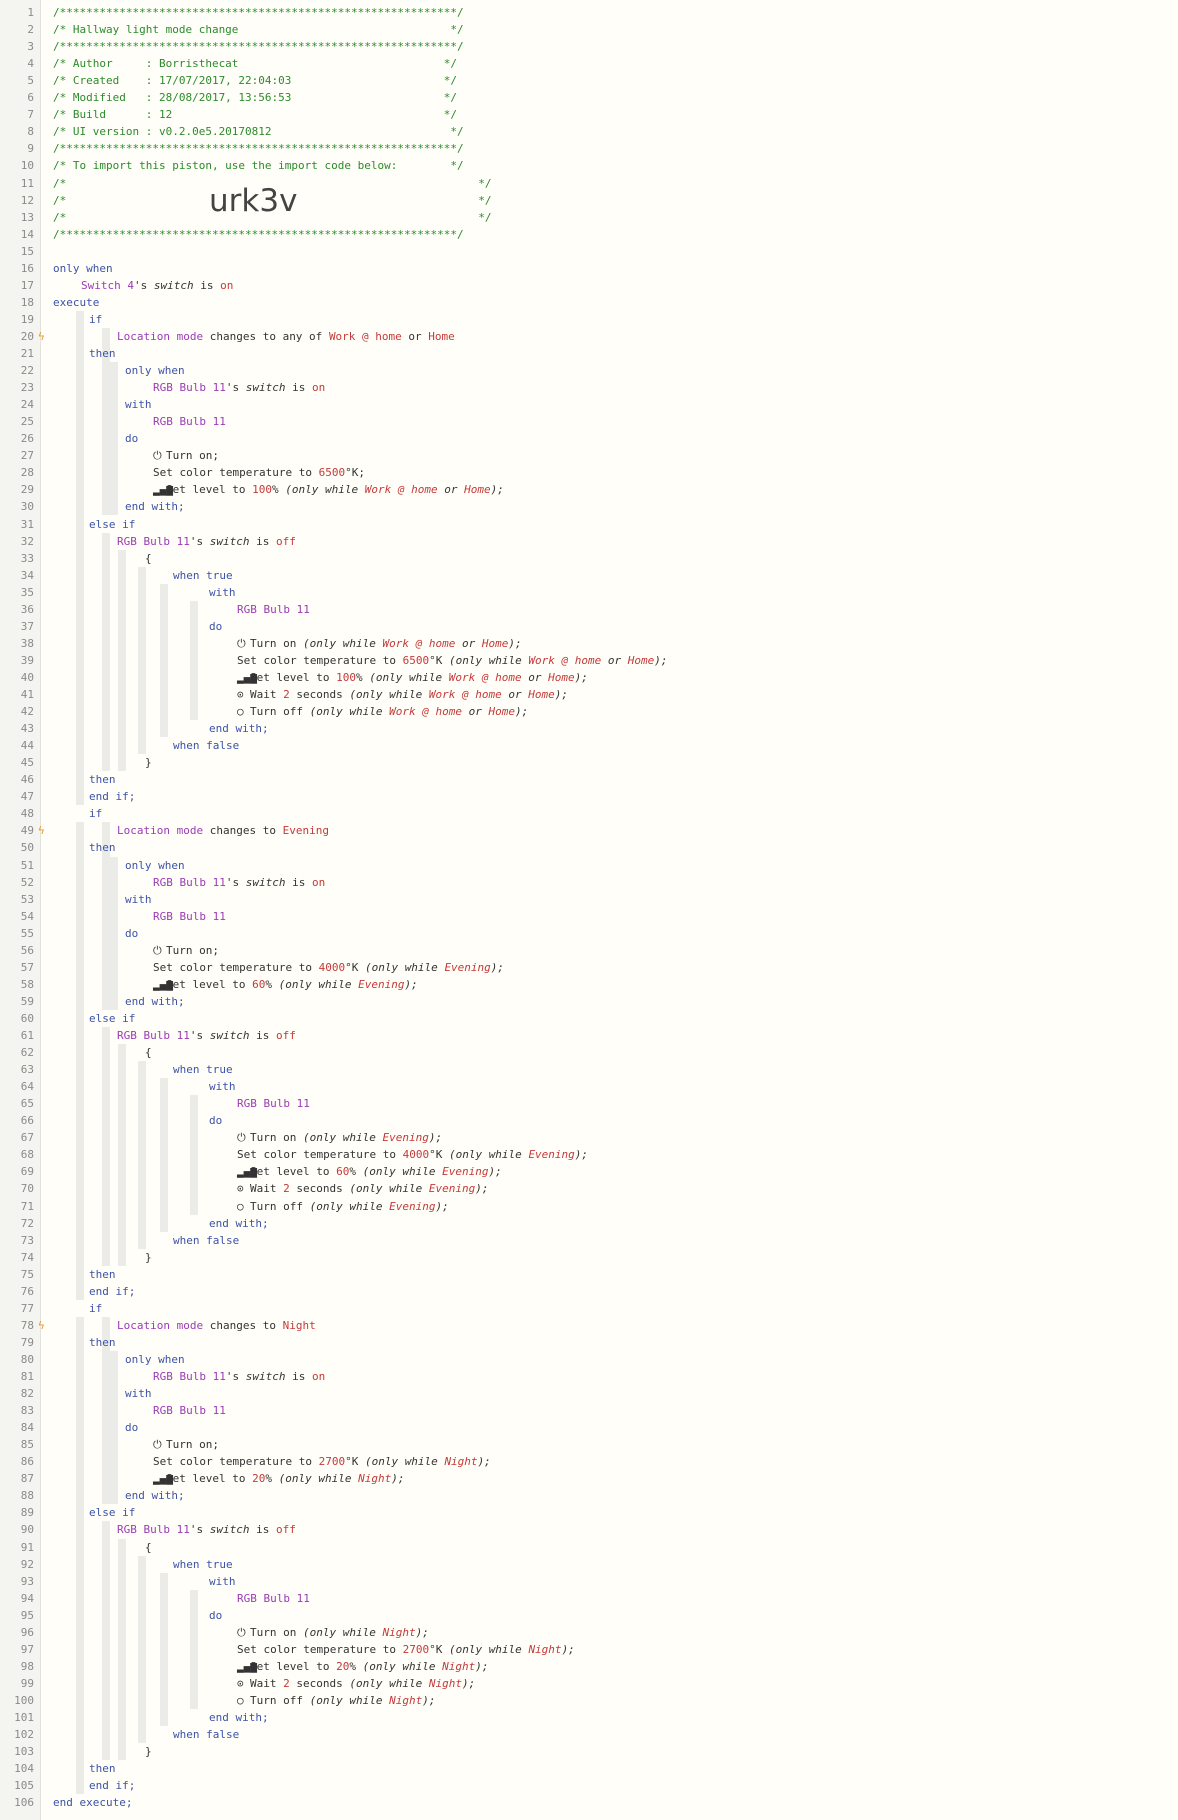 The image size is (1178, 1820). Describe the element at coordinates (299, 882) in the screenshot. I see `code-token: is` at that location.